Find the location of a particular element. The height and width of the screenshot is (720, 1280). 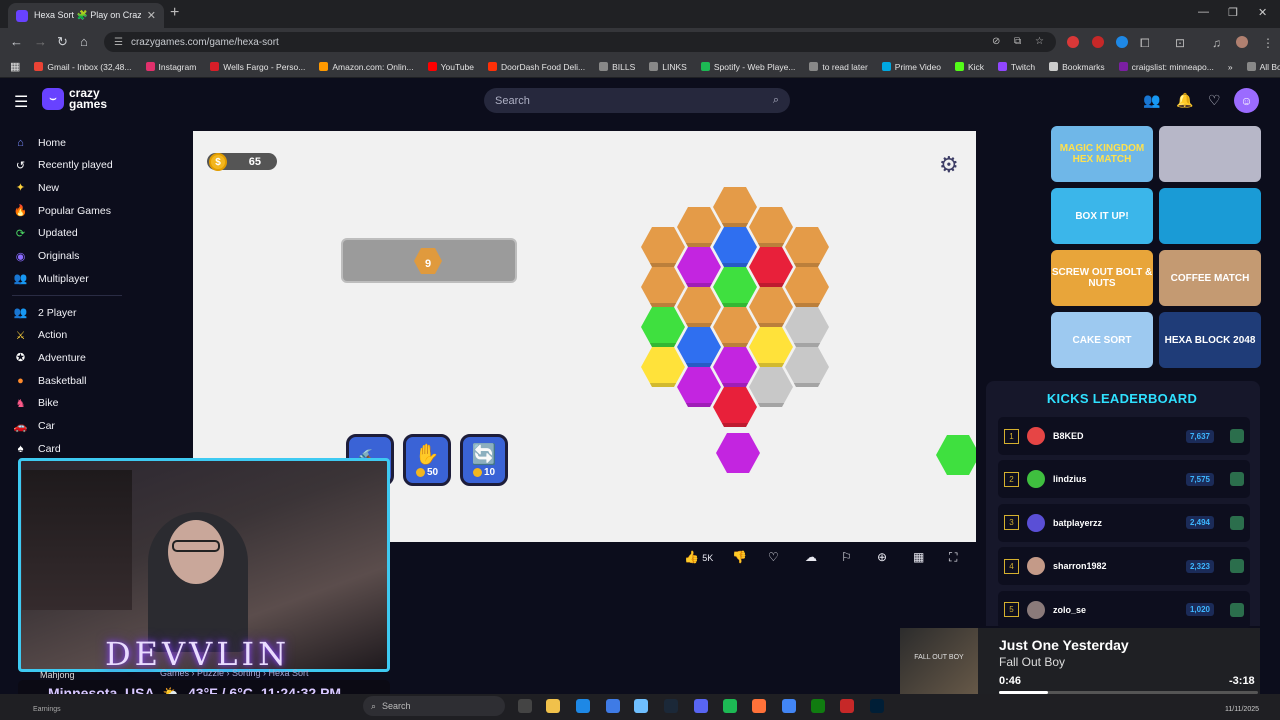

edge-icon is located at coordinates (583, 706).